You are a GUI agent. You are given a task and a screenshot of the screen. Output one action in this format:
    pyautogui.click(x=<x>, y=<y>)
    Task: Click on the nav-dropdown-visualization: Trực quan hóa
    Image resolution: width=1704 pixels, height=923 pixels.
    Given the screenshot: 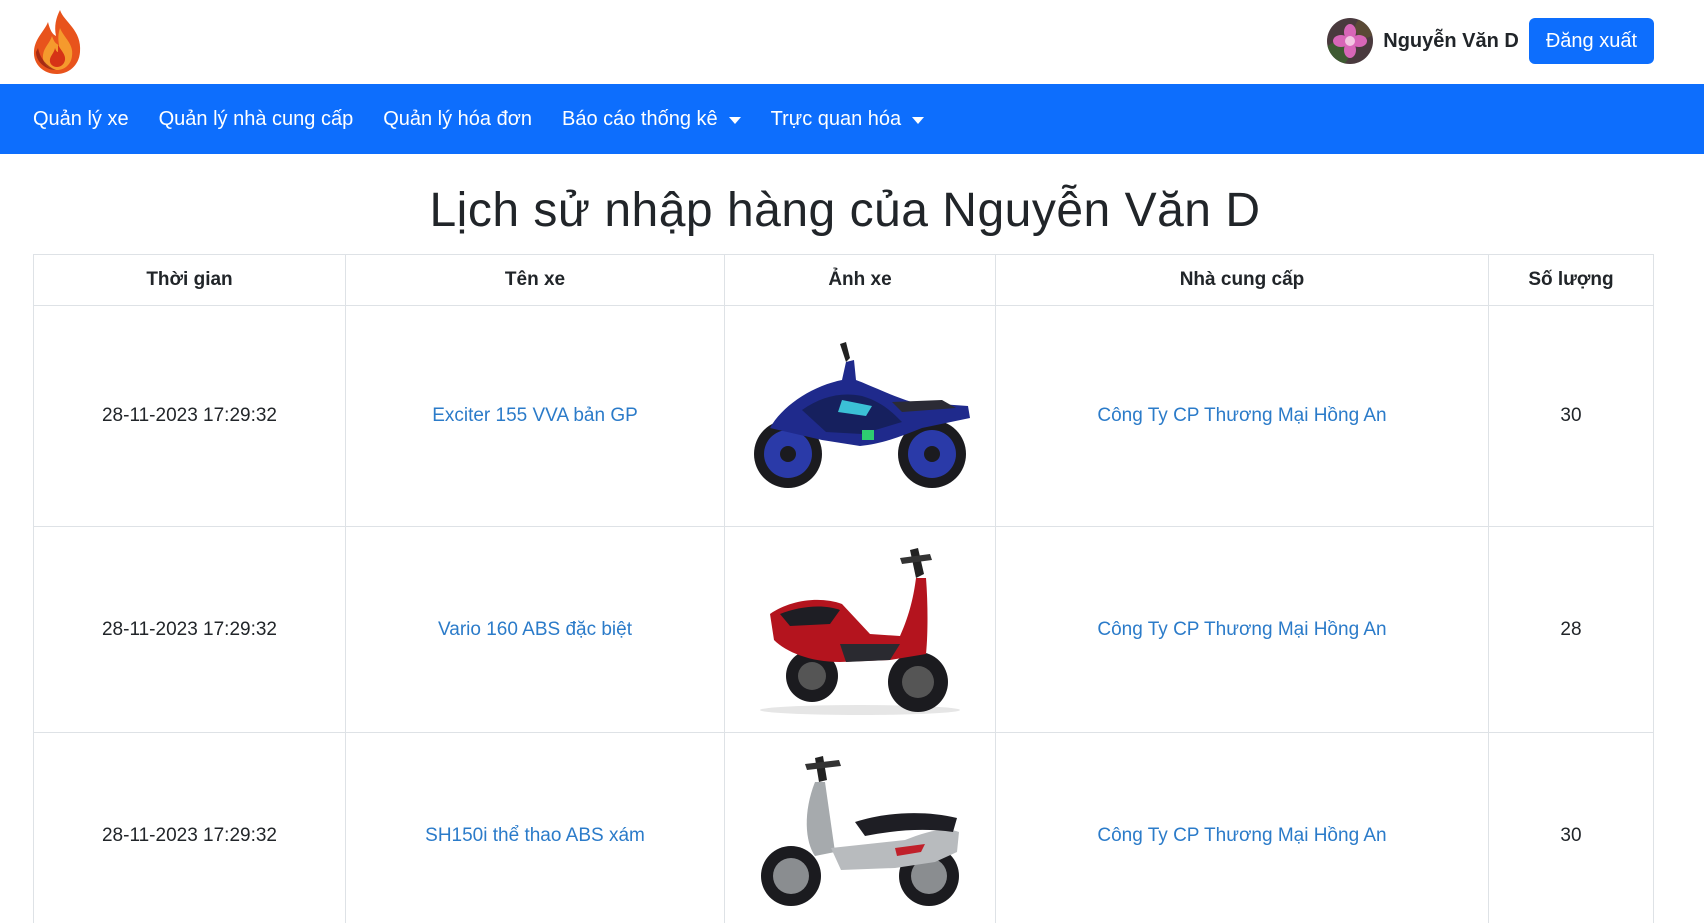 What is the action you would take?
    pyautogui.click(x=848, y=119)
    